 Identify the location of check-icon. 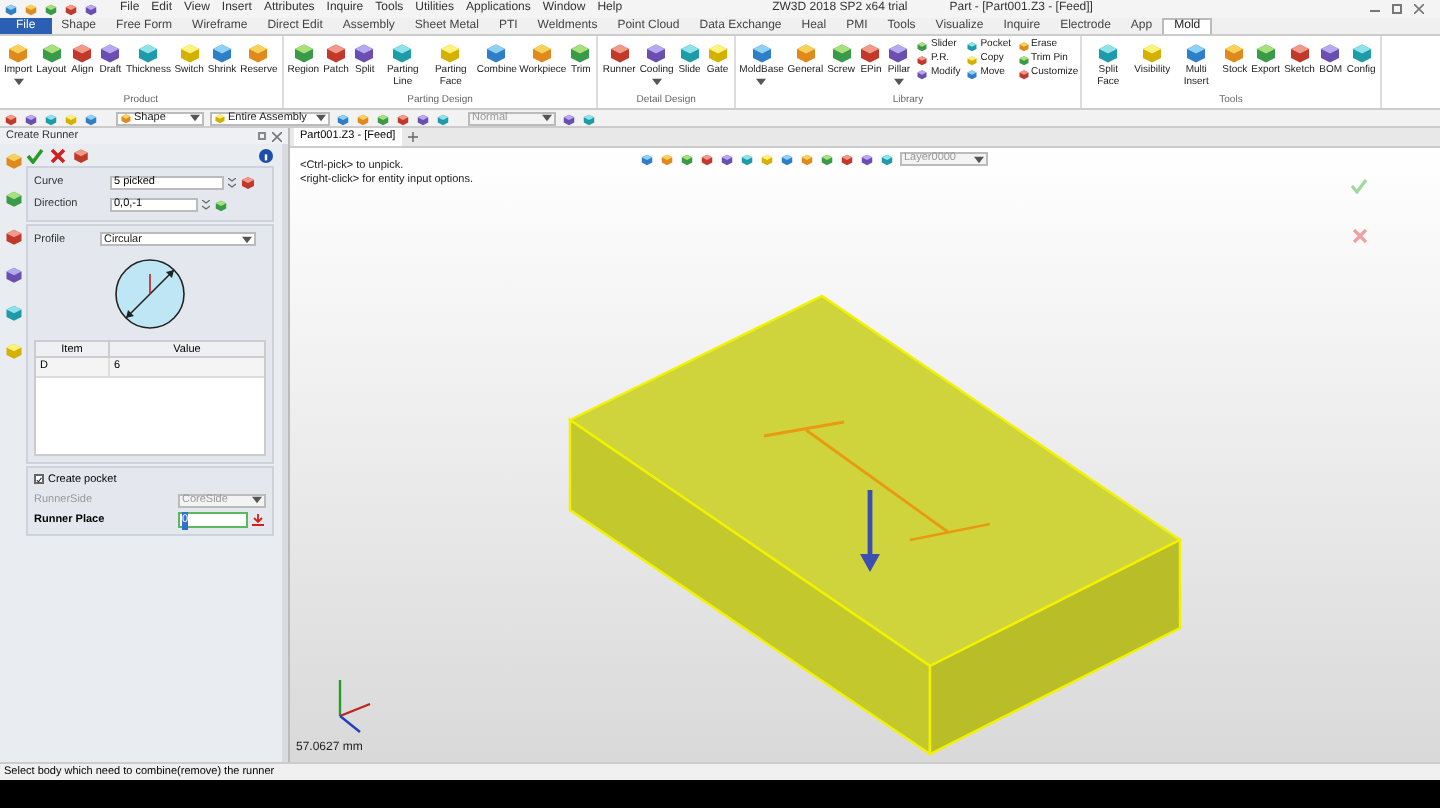
(35, 155).